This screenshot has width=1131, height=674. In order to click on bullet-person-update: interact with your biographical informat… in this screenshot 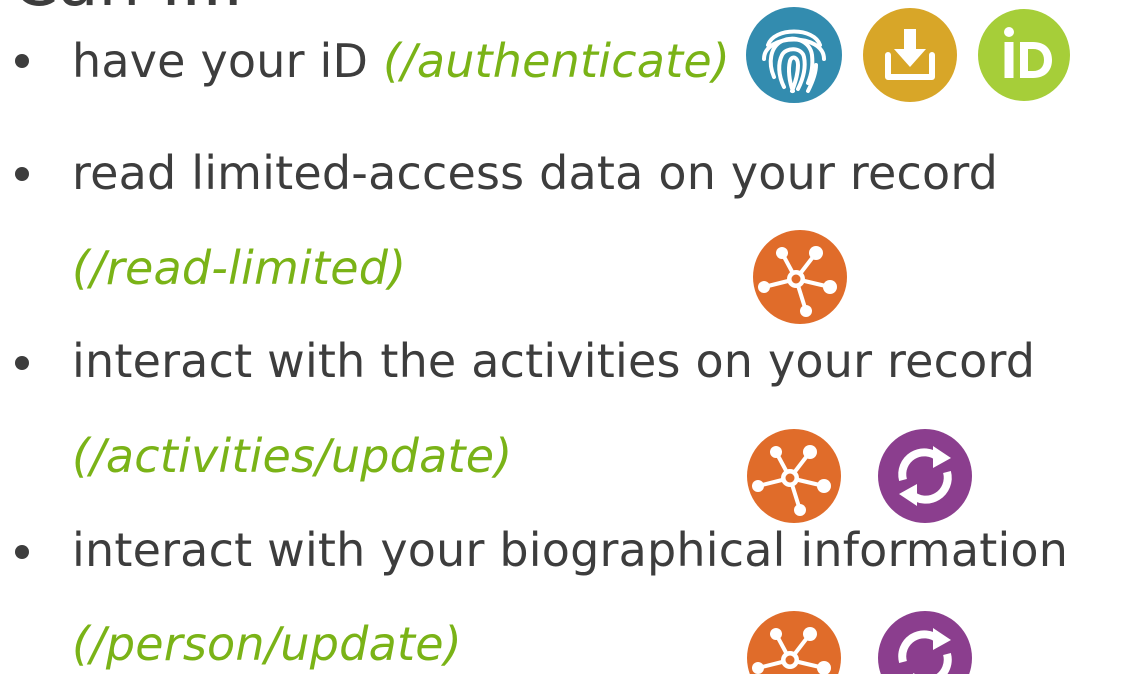, I will do `click(570, 550)`.